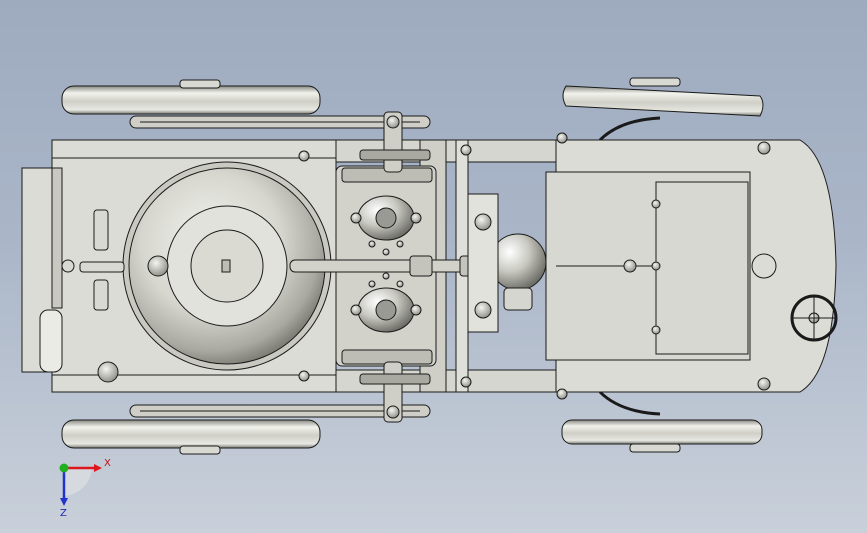 Image resolution: width=867 pixels, height=533 pixels. What do you see at coordinates (64, 502) in the screenshot?
I see `z-axis-arrowhead` at bounding box center [64, 502].